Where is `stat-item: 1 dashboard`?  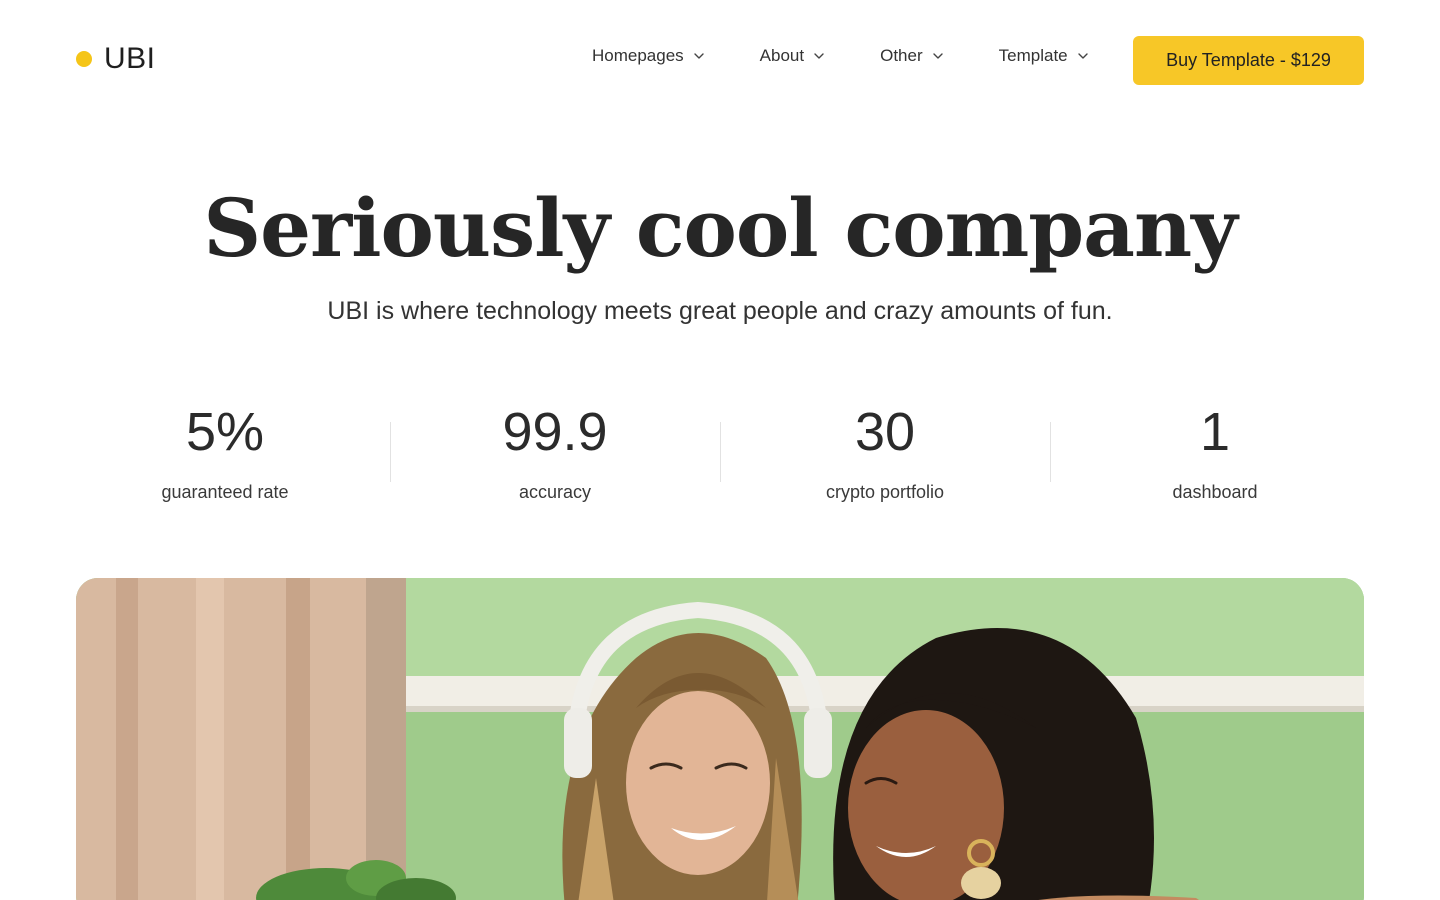 stat-item: 1 dashboard is located at coordinates (1215, 451).